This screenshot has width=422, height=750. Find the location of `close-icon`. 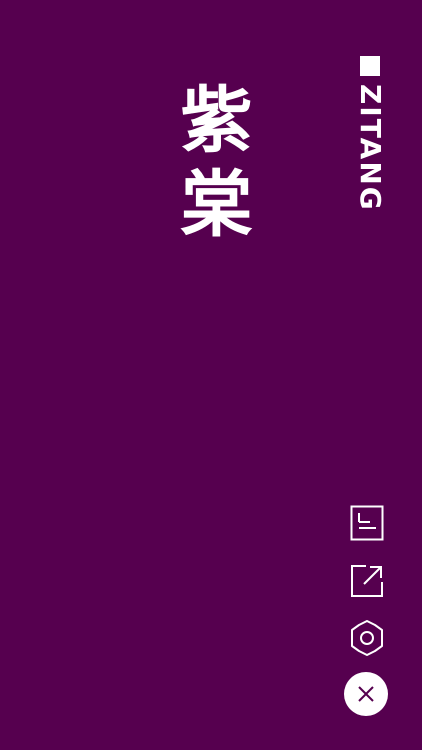

close-icon is located at coordinates (366, 694).